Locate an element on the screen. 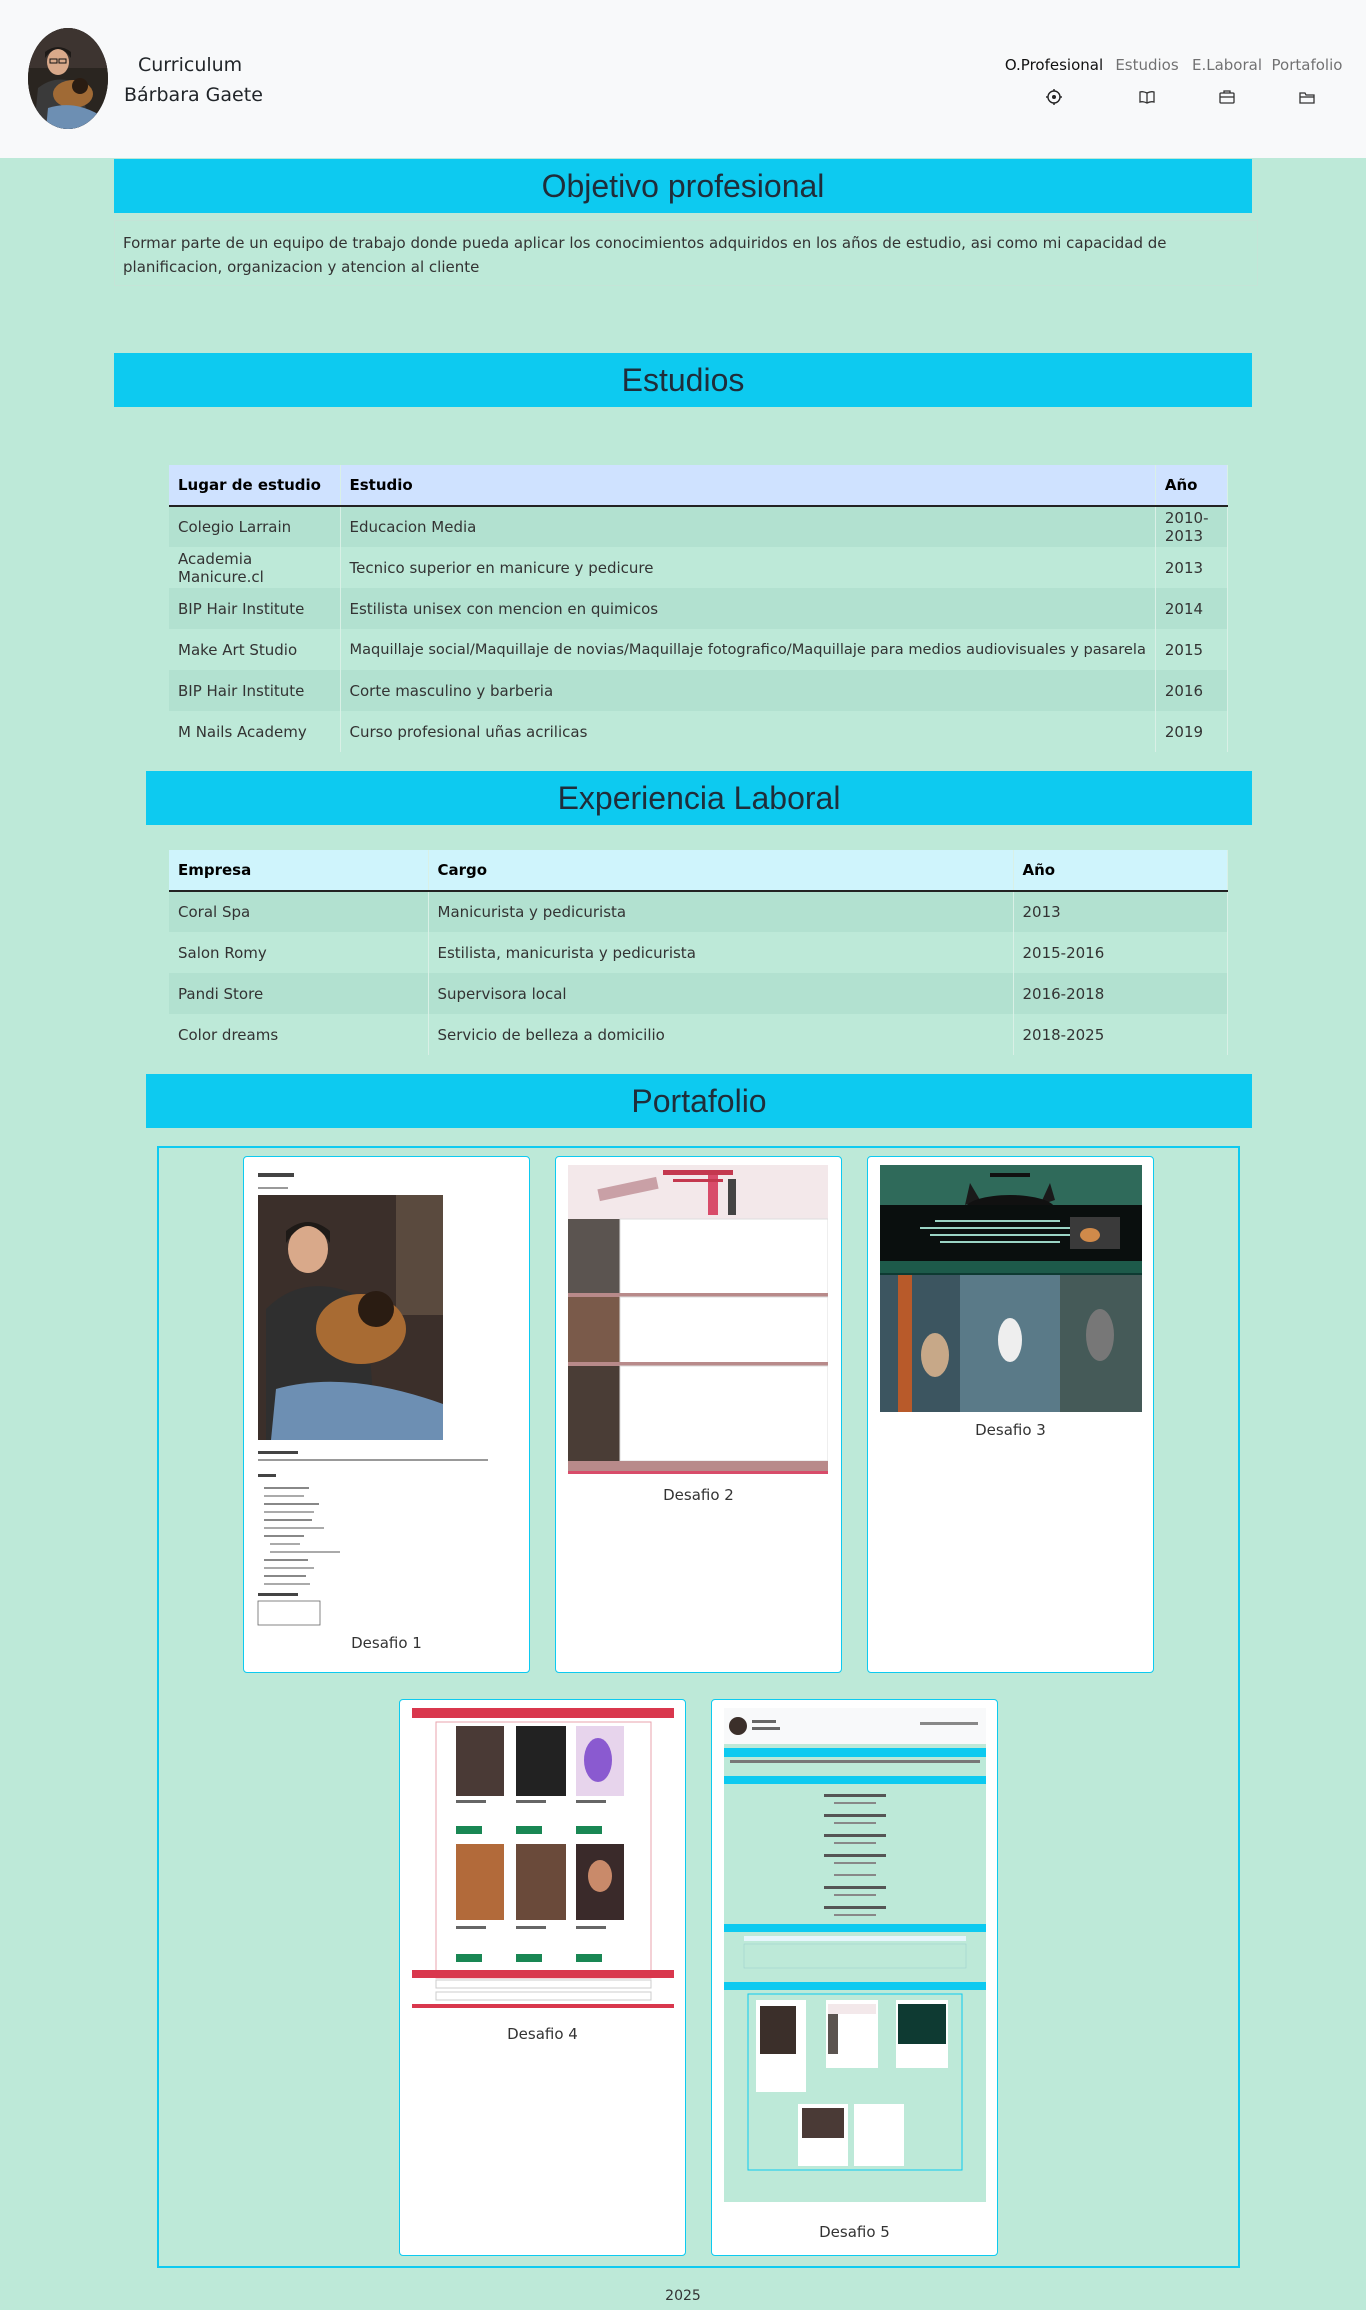 Image resolution: width=1366 pixels, height=2310 pixels. table-cell: Salon Romy is located at coordinates (299, 952).